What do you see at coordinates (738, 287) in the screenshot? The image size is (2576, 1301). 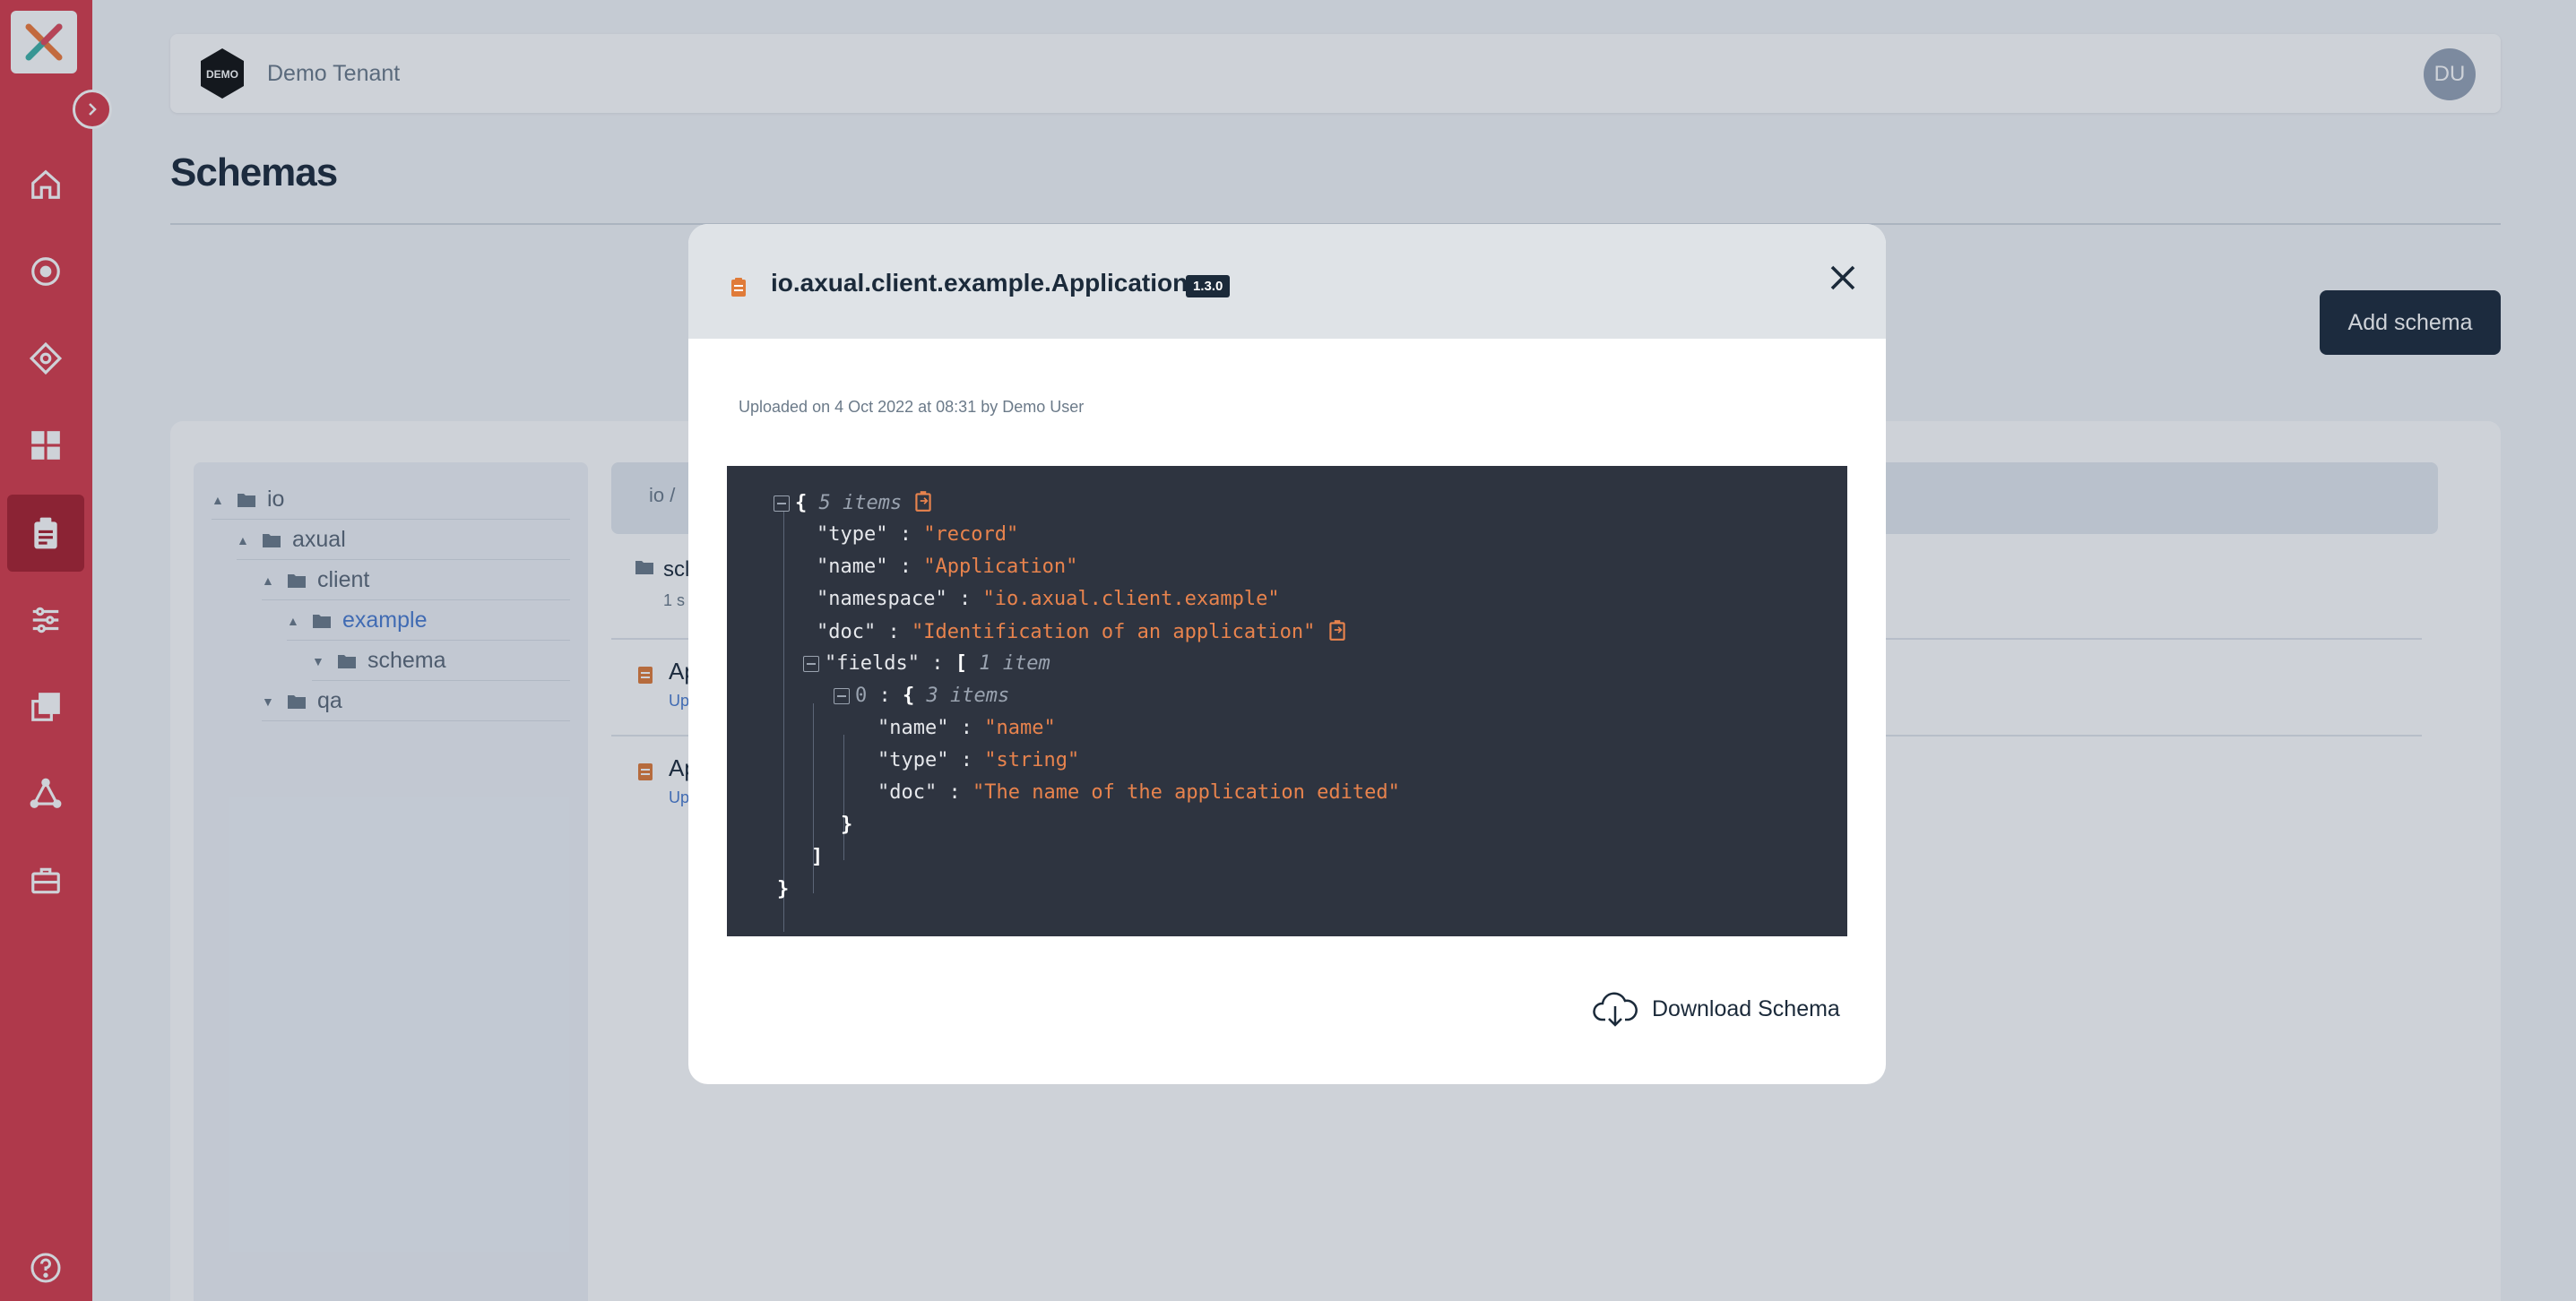 I see `schema-file-icon` at bounding box center [738, 287].